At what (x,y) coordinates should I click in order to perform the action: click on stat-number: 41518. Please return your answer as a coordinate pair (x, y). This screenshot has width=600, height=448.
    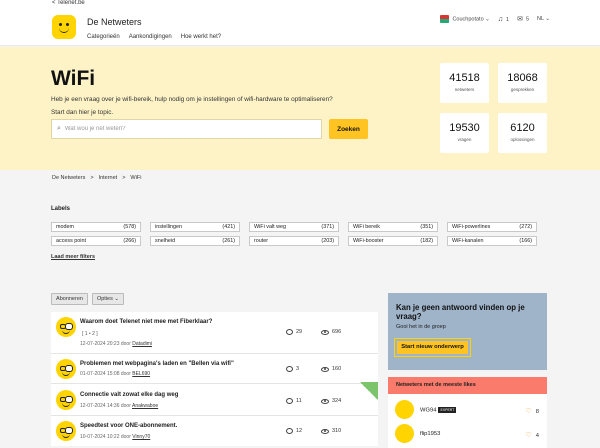
    Looking at the image, I should click on (464, 78).